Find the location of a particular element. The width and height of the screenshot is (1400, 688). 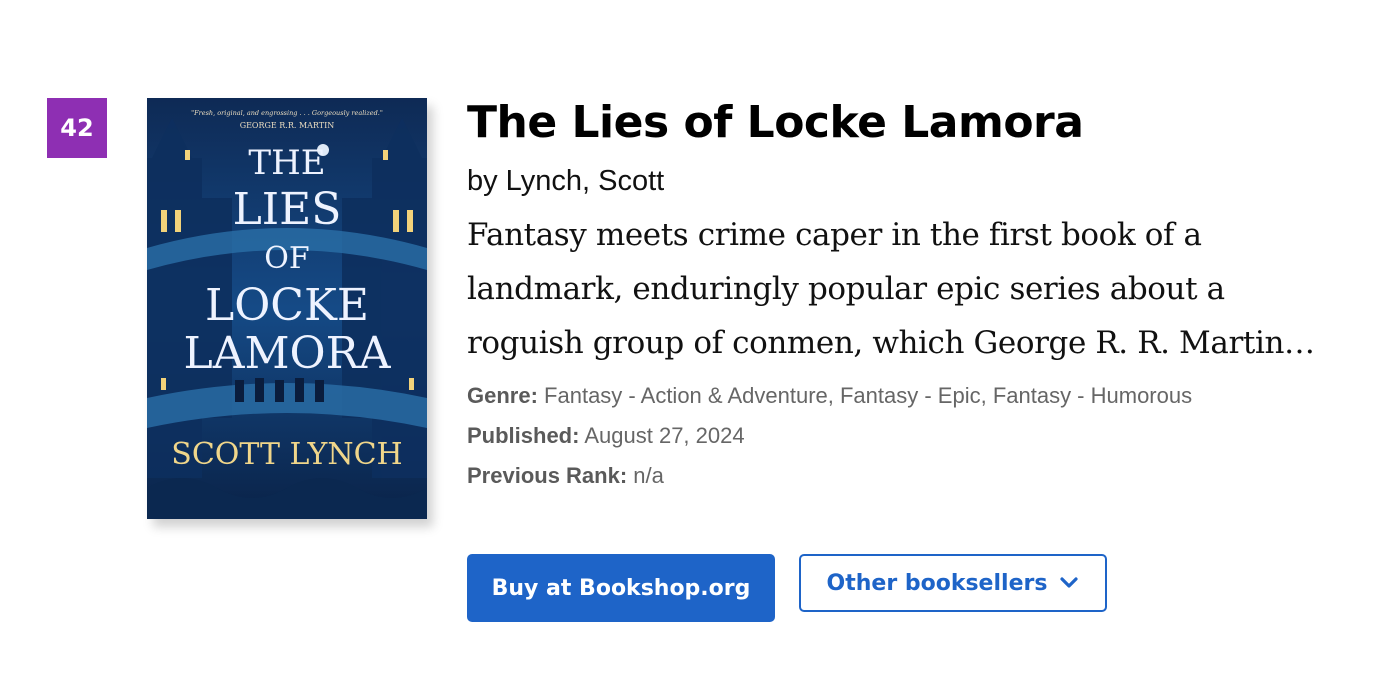

previous-rank-value: n/a is located at coordinates (648, 475).